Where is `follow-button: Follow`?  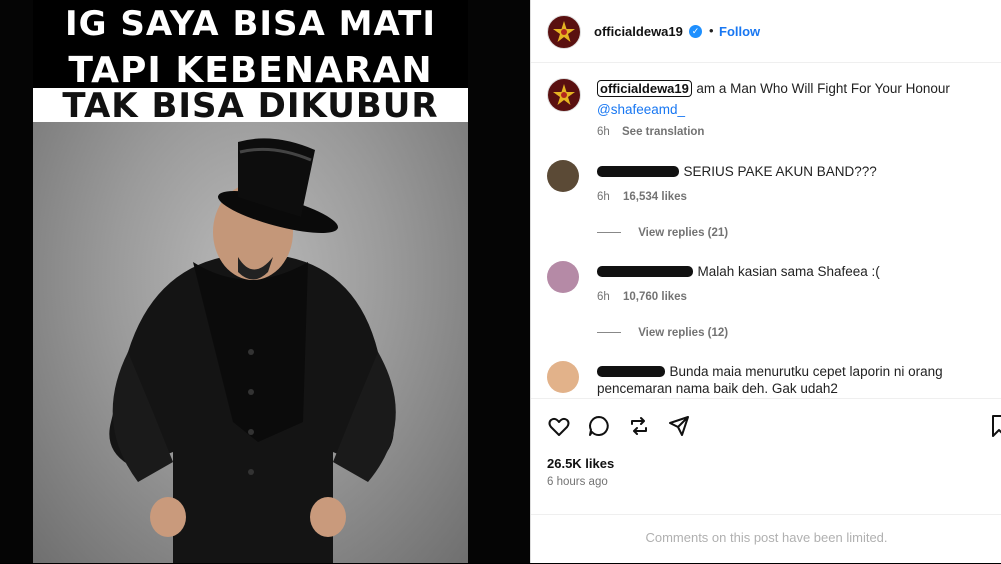
follow-button: Follow is located at coordinates (739, 31).